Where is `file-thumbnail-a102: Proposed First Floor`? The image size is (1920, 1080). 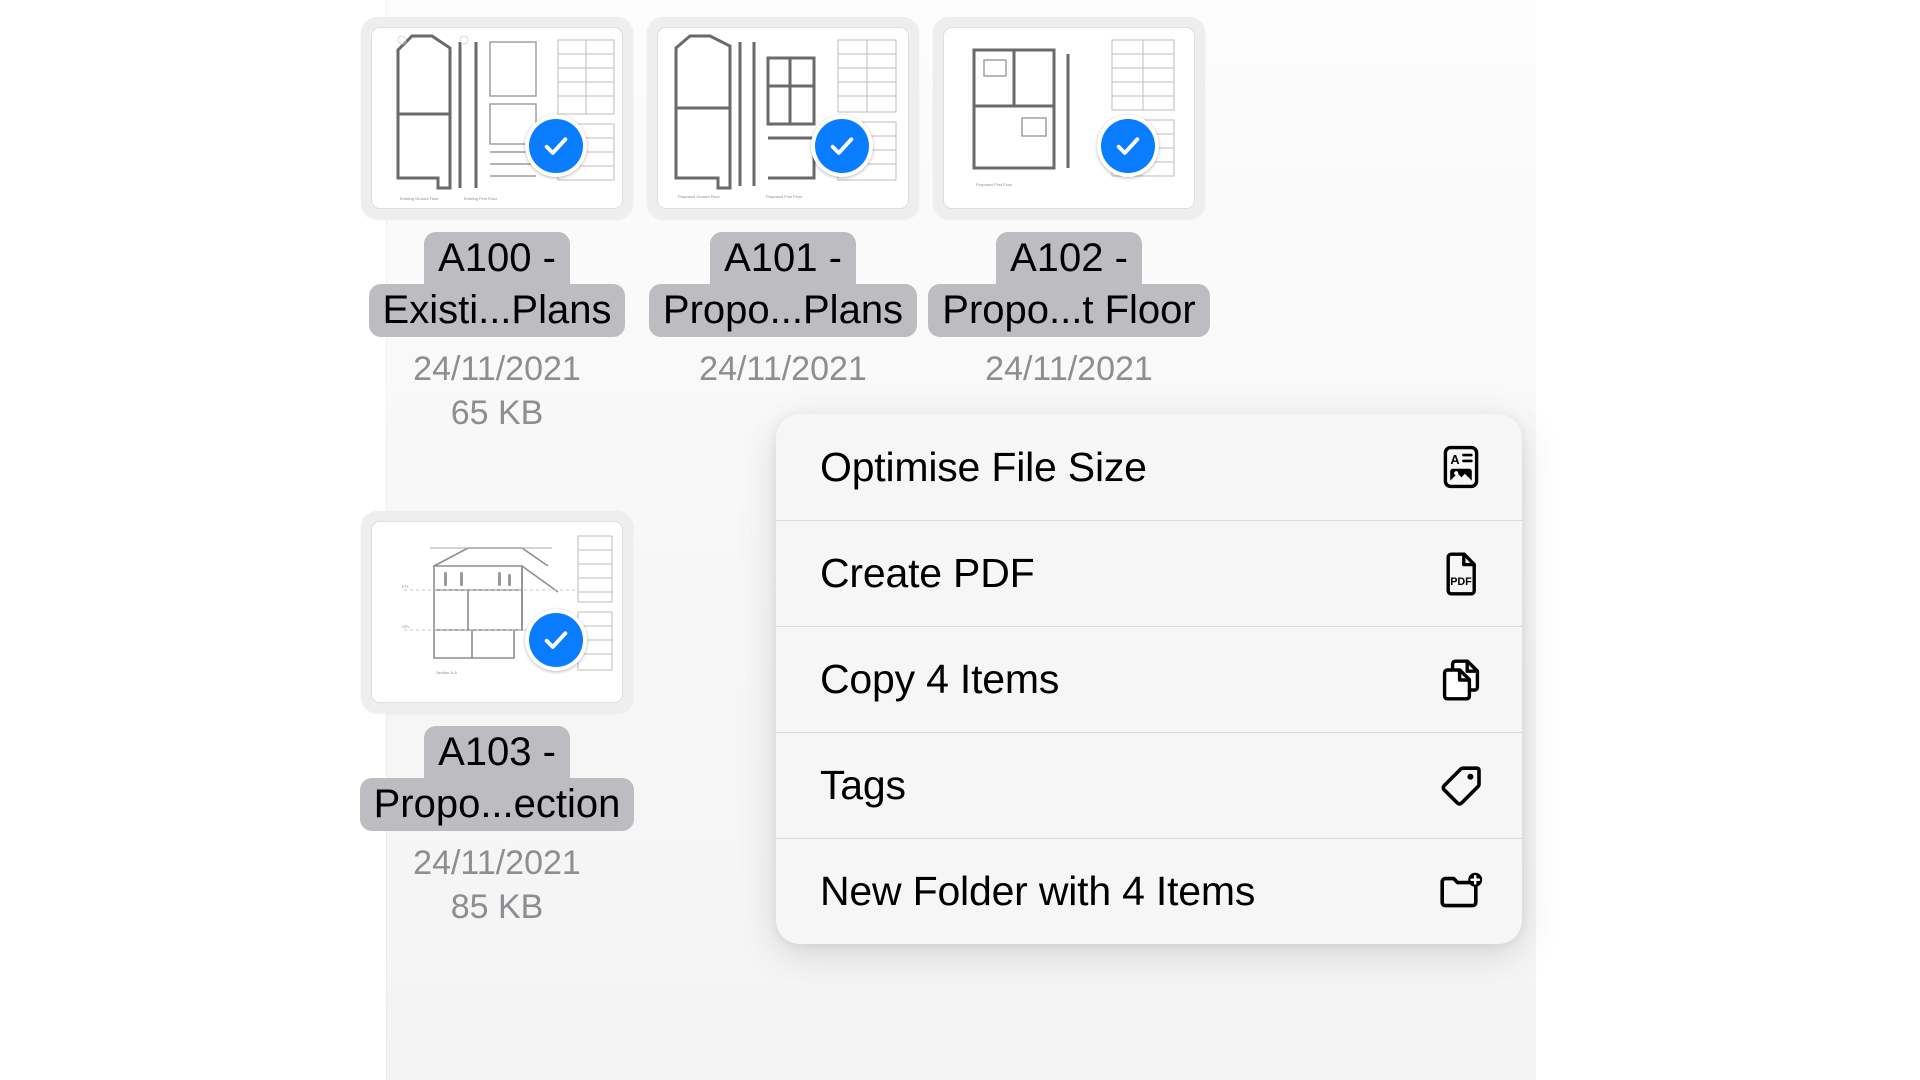 file-thumbnail-a102: Proposed First Floor is located at coordinates (1069, 118).